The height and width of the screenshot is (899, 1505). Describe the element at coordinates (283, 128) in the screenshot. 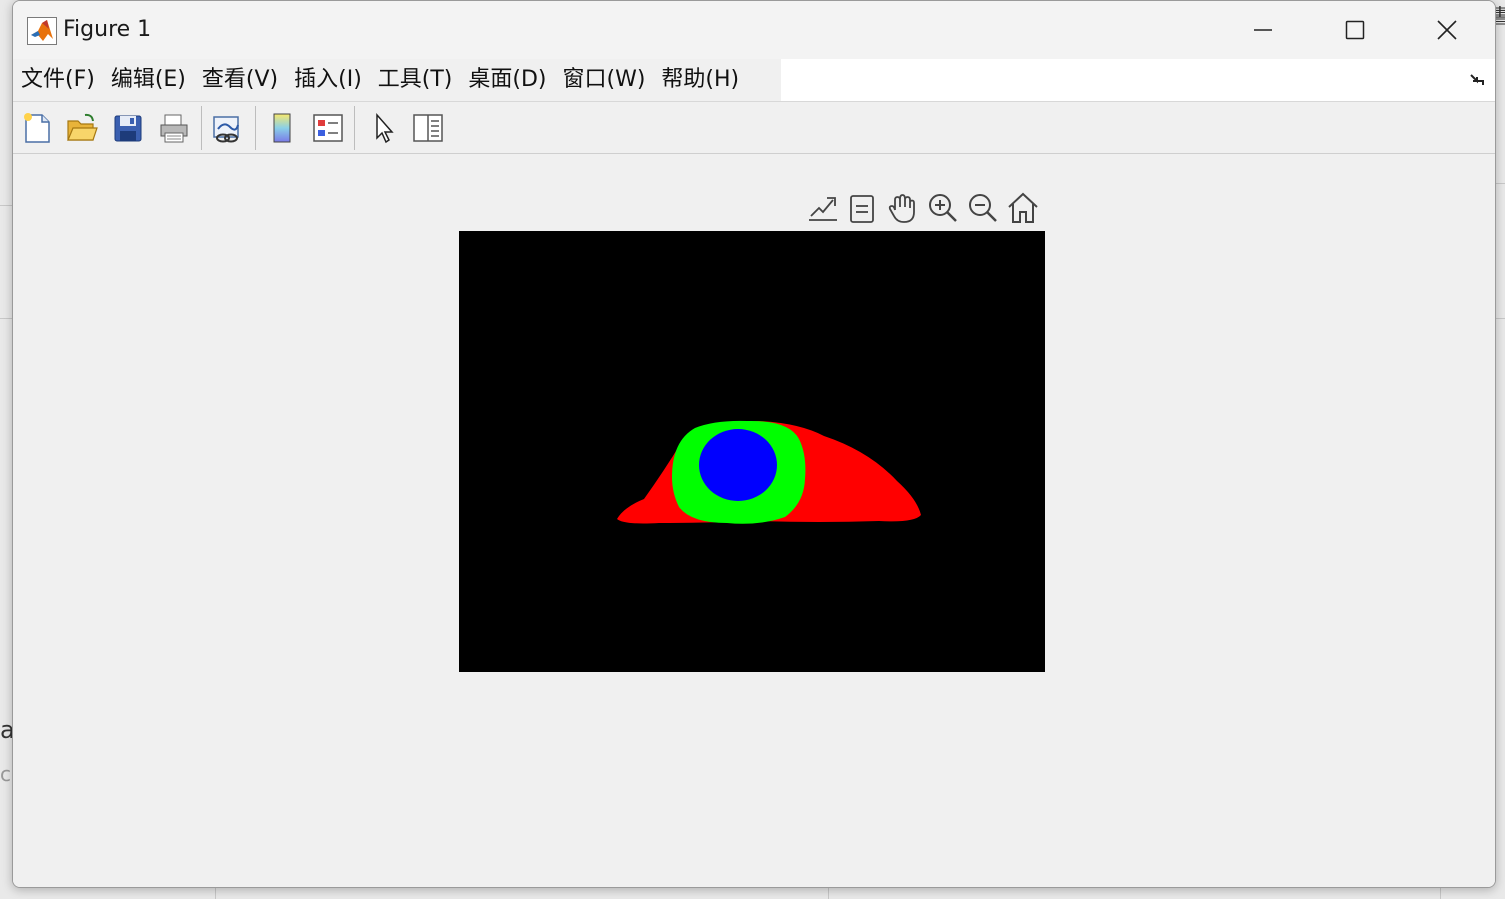

I see `colorbar-icon` at that location.